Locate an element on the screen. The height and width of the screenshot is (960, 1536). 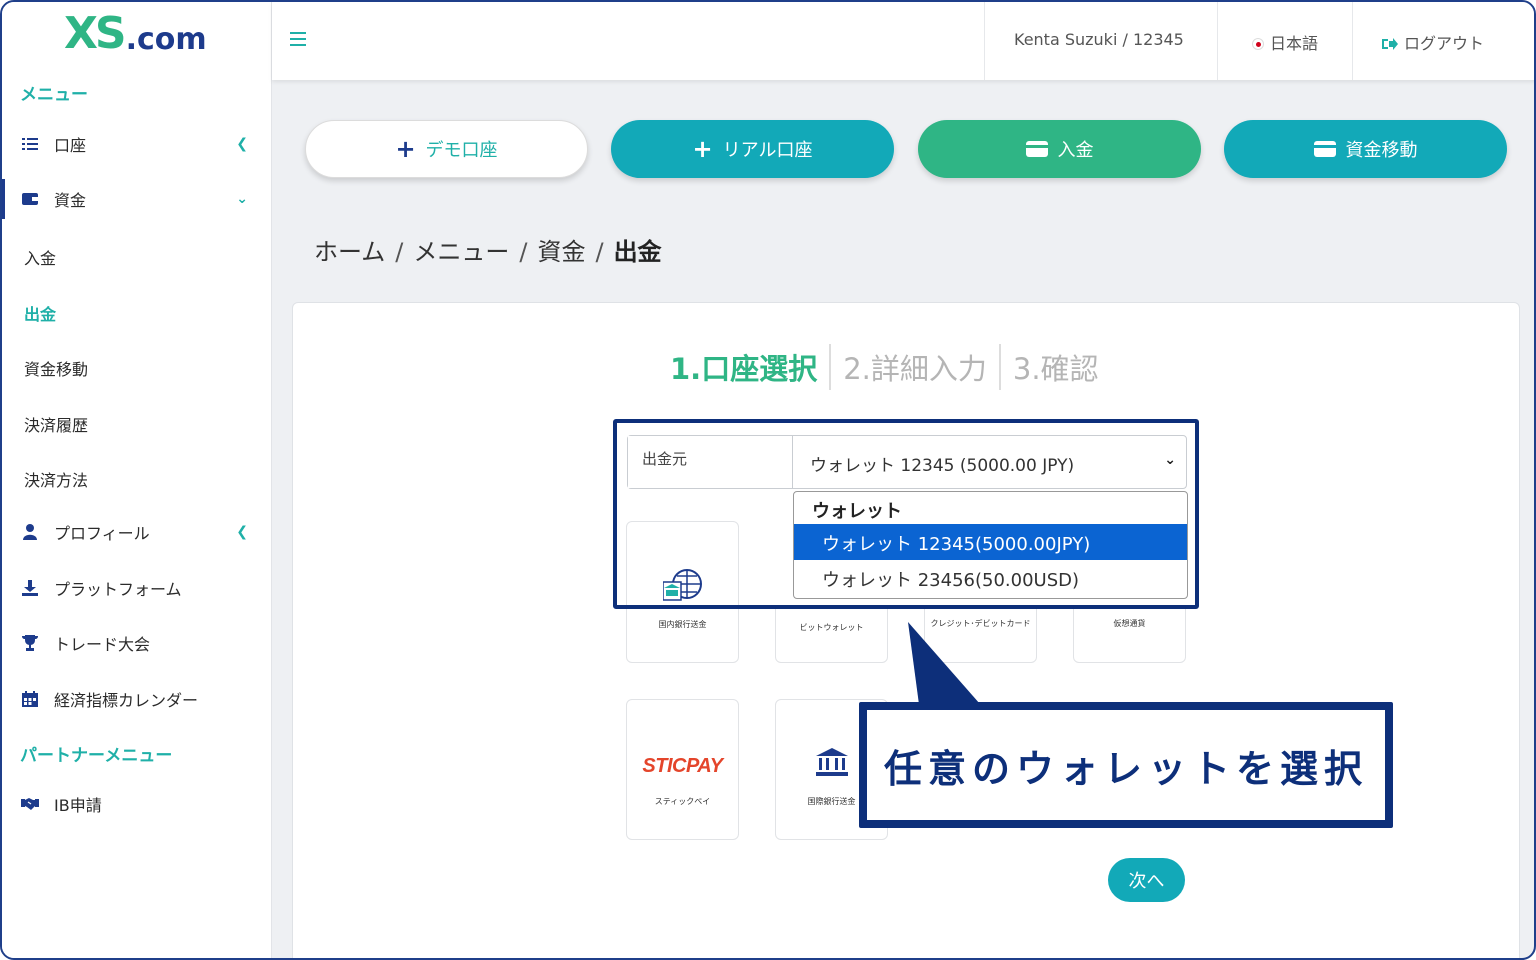
breadcrumb: ホーム / メニュー / 資金 / 出金 is located at coordinates (488, 249).